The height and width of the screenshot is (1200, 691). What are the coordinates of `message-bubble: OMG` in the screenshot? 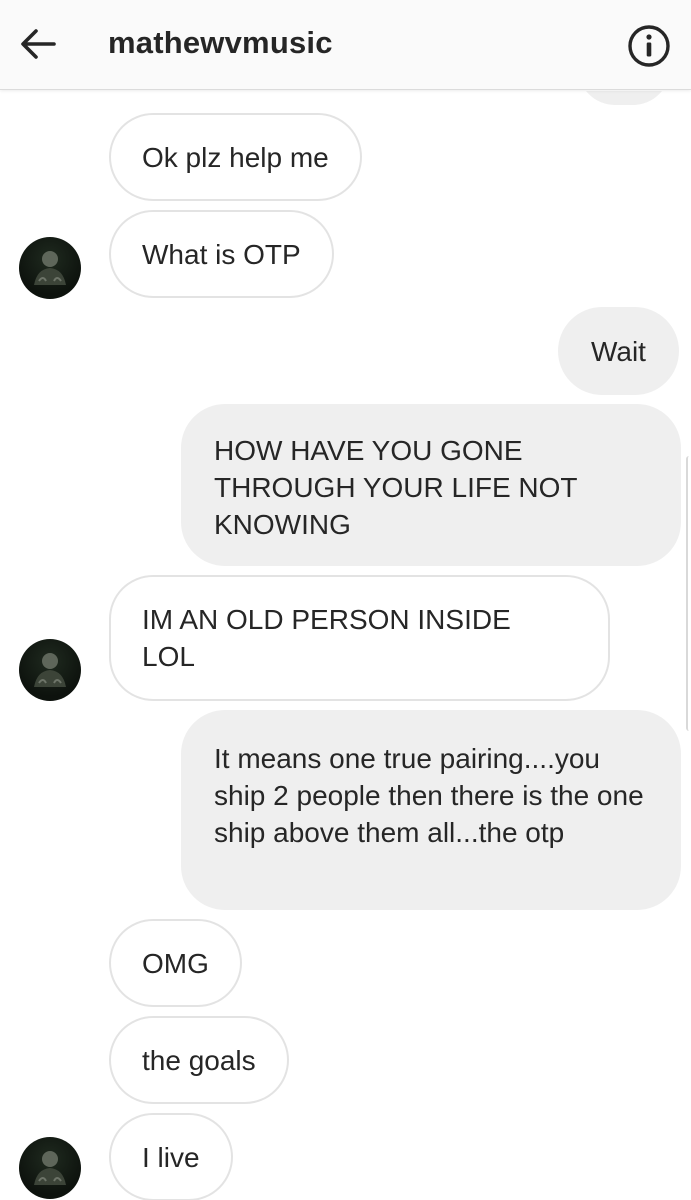 It's located at (175, 963).